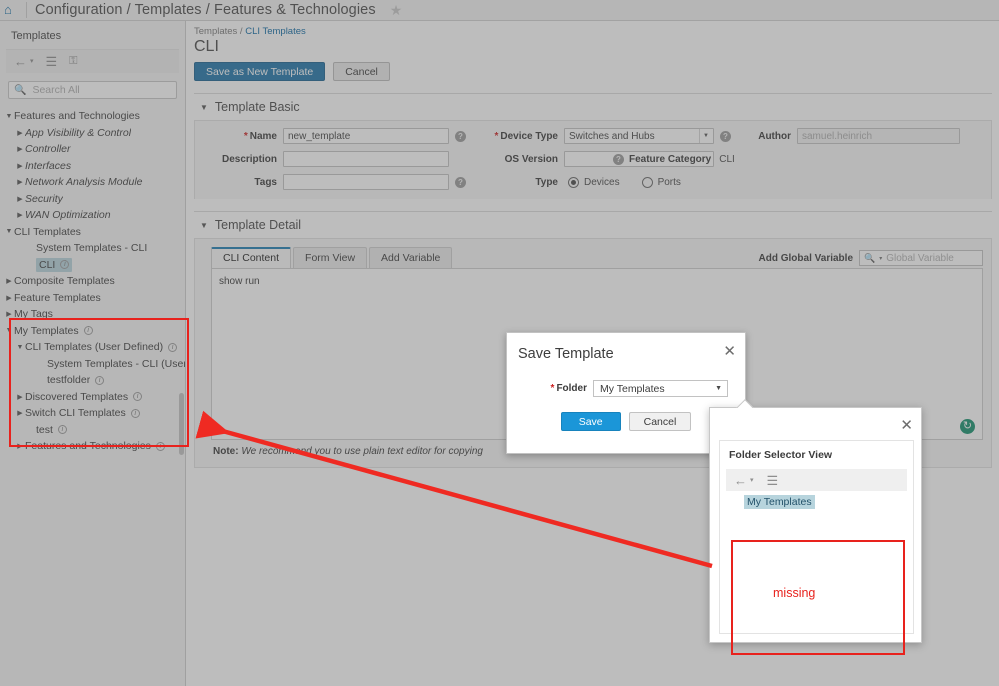  I want to click on tree-item-label: CLI Templates (User Defined), so click(94, 347).